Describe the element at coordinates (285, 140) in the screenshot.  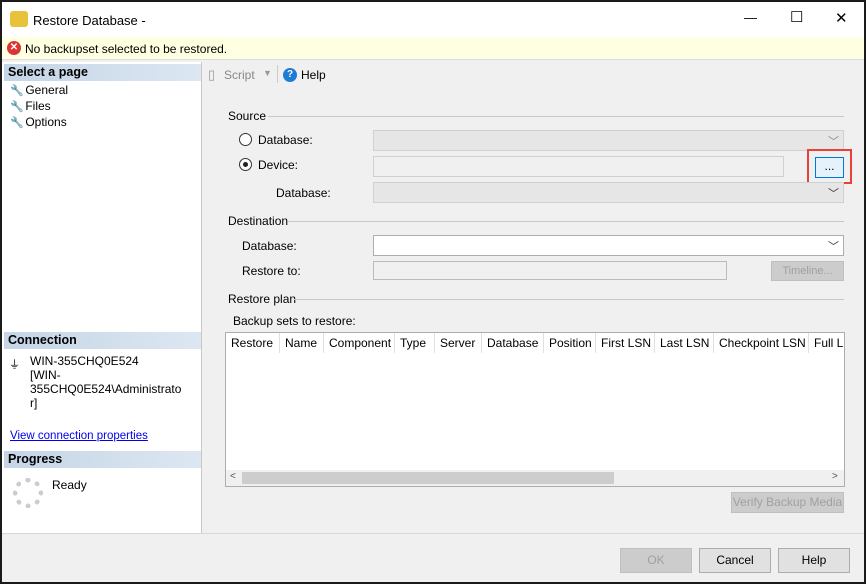
I see `database-radio-label: Database:` at that location.